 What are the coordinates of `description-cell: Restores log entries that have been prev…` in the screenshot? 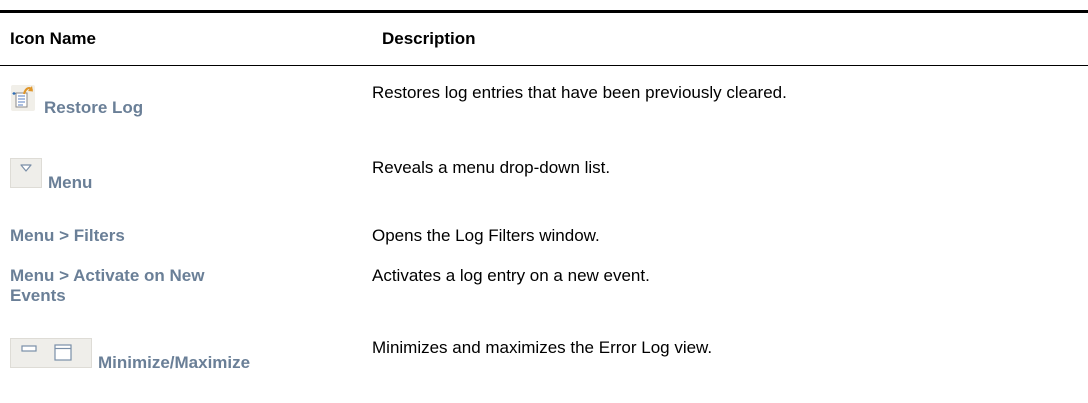 It's located at (730, 104).